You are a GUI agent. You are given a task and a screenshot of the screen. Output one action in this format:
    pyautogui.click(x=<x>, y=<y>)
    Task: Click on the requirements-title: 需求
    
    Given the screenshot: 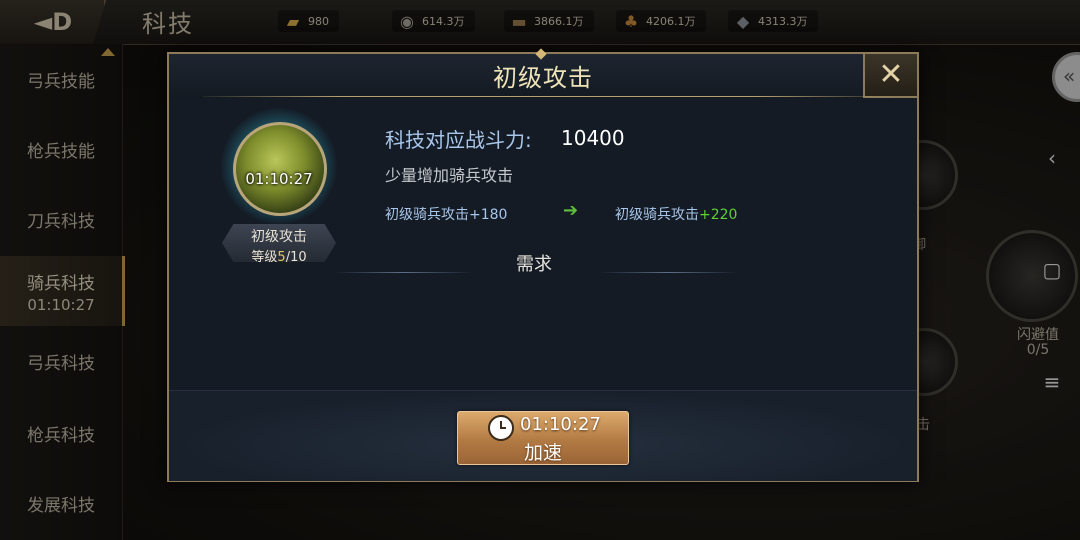 What is the action you would take?
    pyautogui.click(x=534, y=264)
    